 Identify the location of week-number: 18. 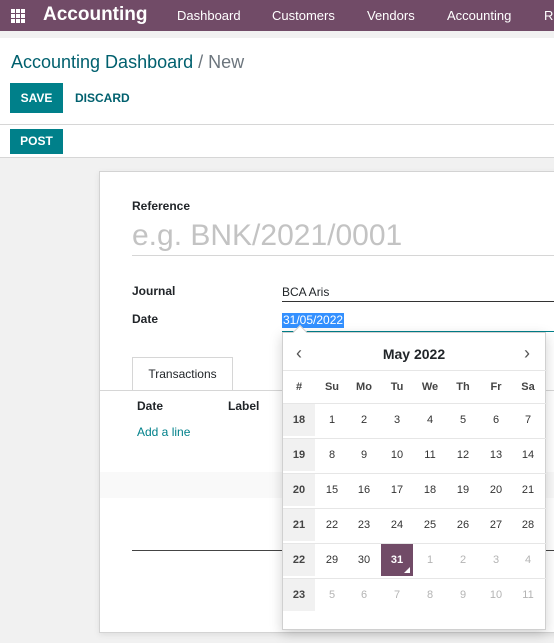
(299, 420).